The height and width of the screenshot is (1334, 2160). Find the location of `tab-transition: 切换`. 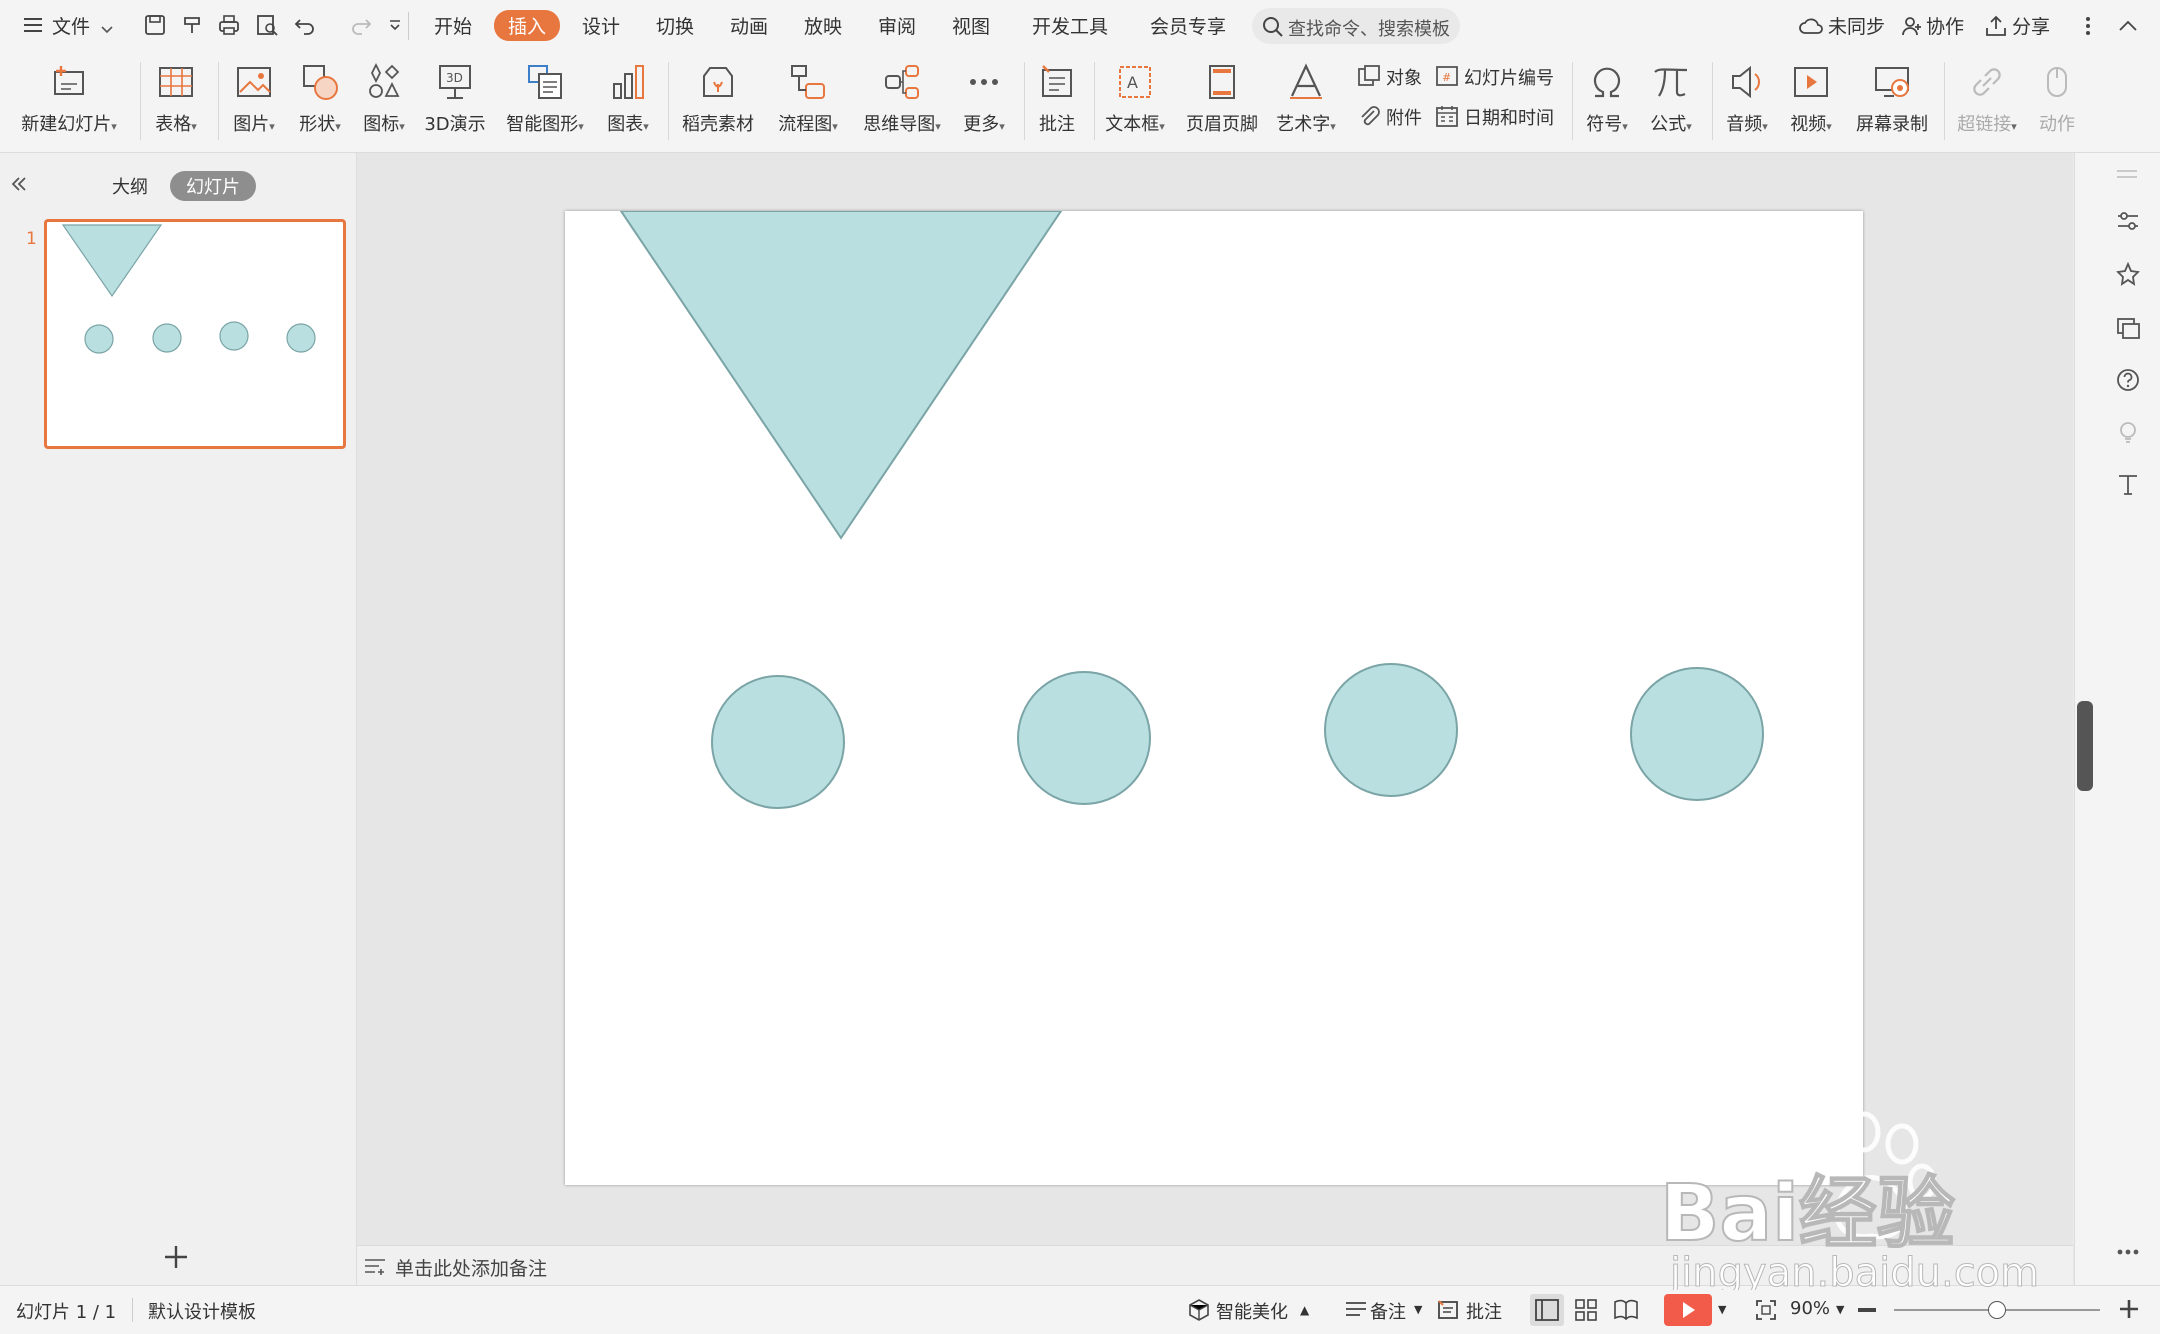

tab-transition: 切换 is located at coordinates (675, 25).